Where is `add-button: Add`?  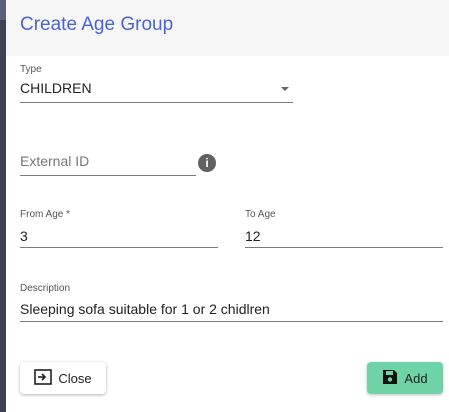 add-button: Add is located at coordinates (405, 378).